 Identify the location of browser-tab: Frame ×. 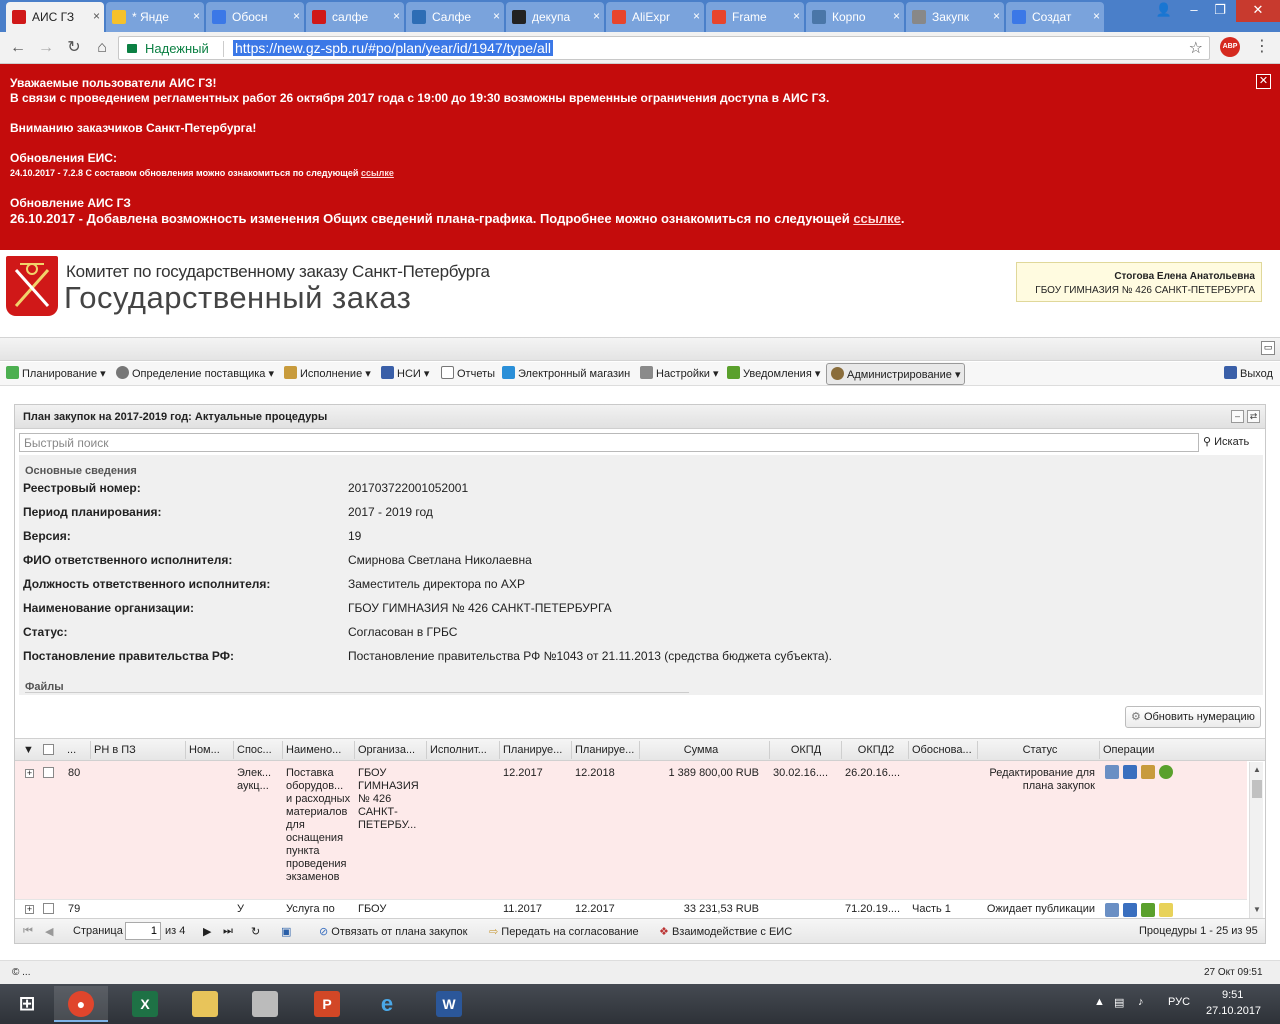
(755, 17).